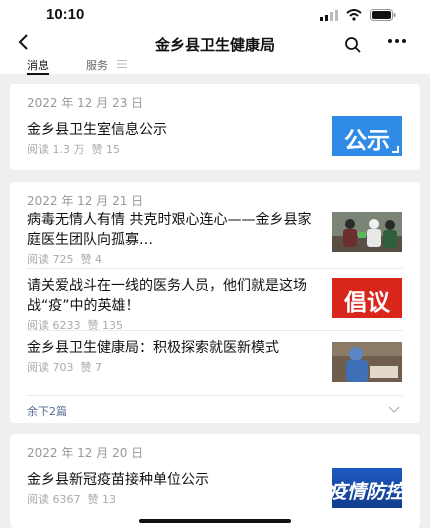 This screenshot has height=528, width=430. What do you see at coordinates (394, 410) in the screenshot?
I see `chevron-down-icon` at bounding box center [394, 410].